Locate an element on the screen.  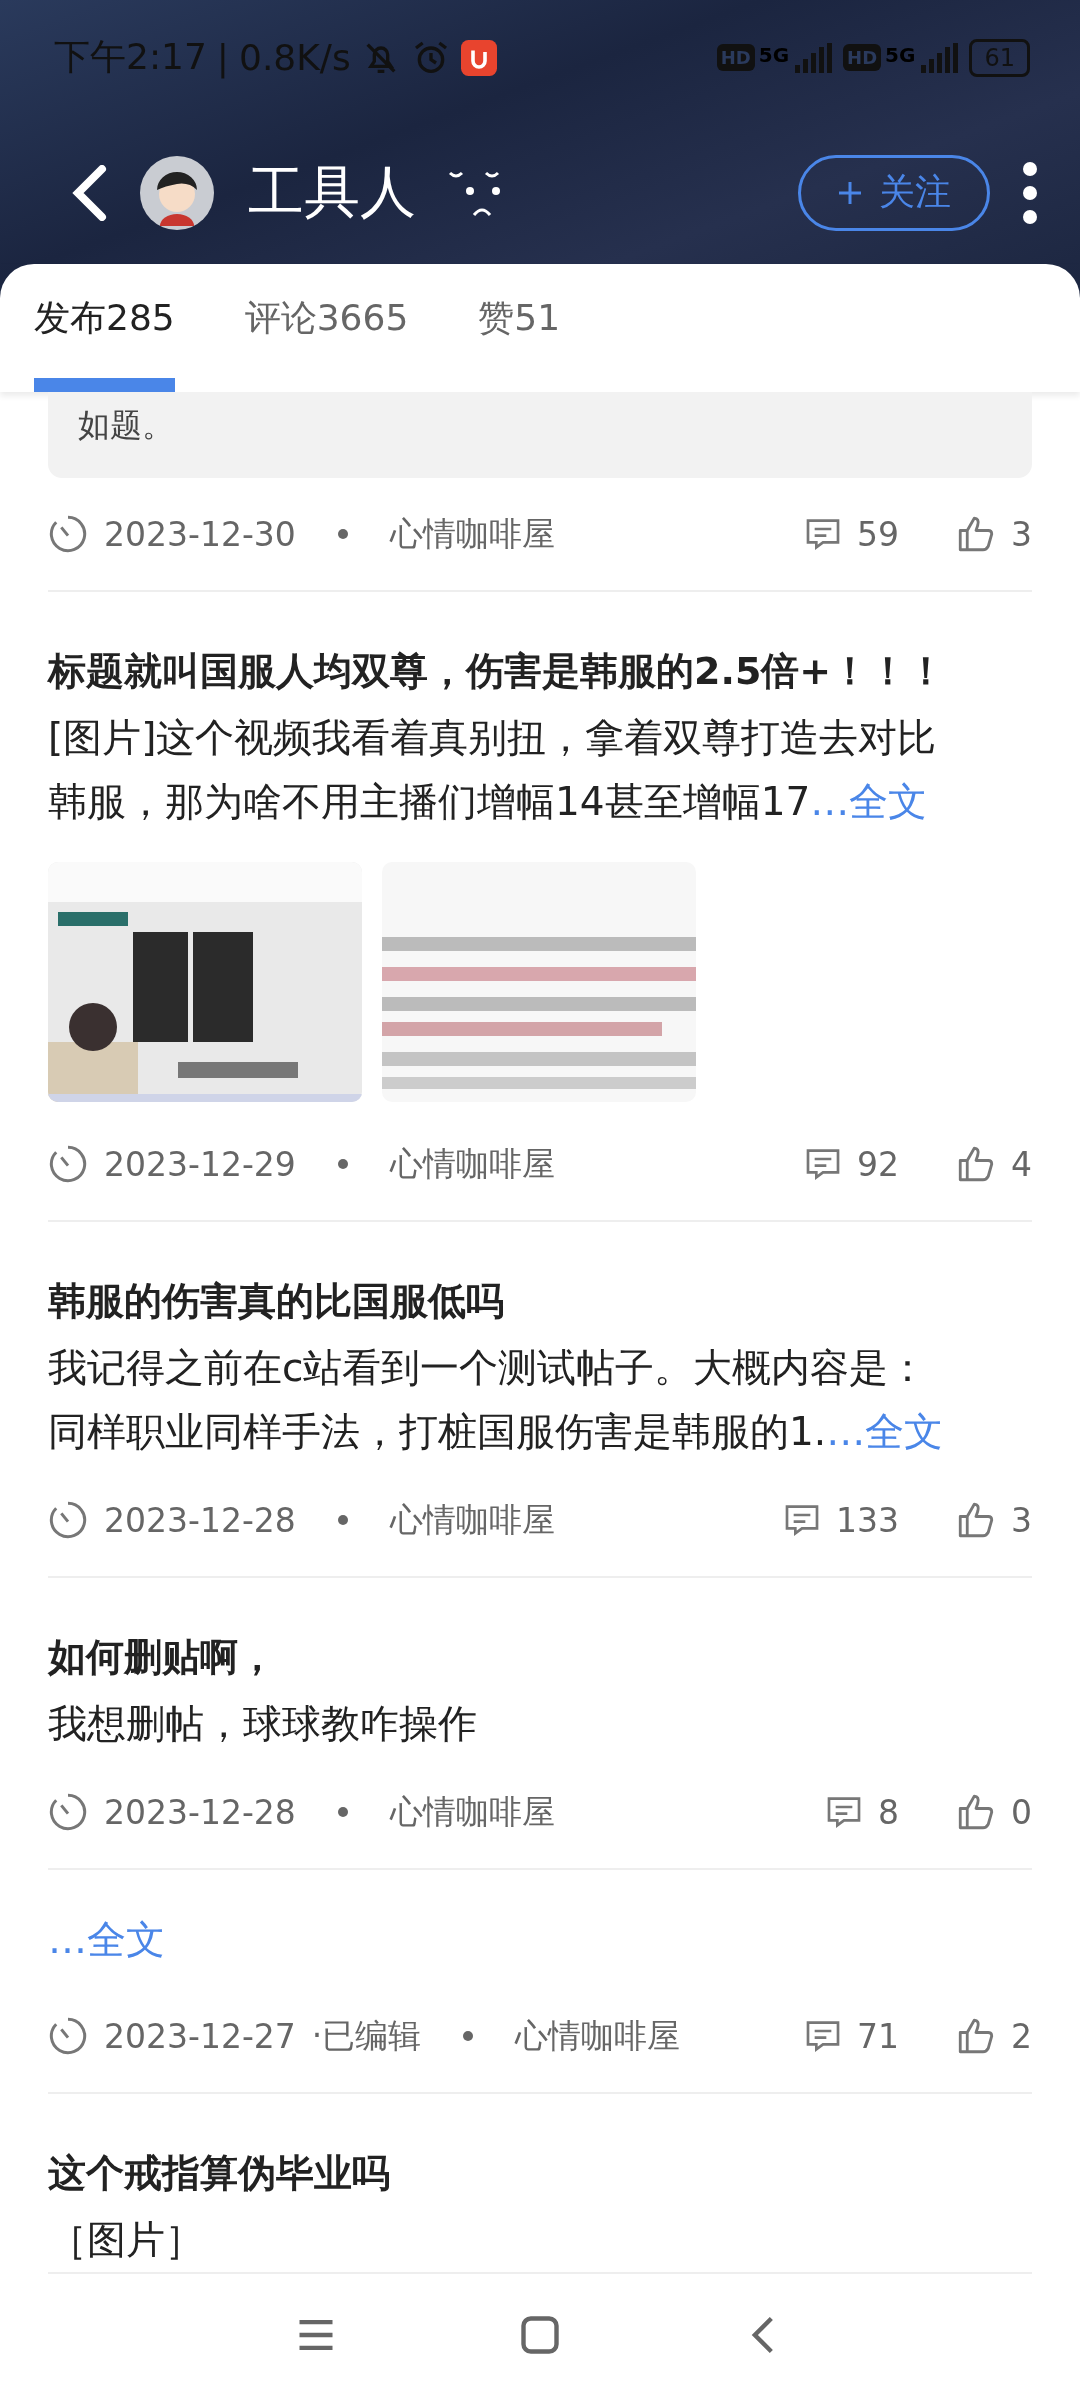
comment-count: 133 is located at coordinates (867, 1520).